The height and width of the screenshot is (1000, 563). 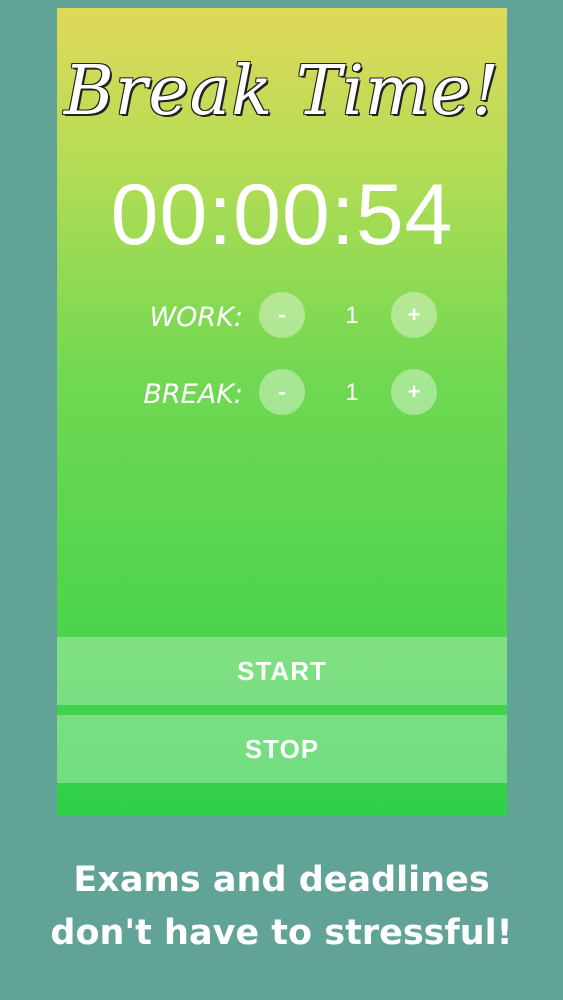 I want to click on work-setting-row: WORK: - 1 +, so click(x=282, y=315).